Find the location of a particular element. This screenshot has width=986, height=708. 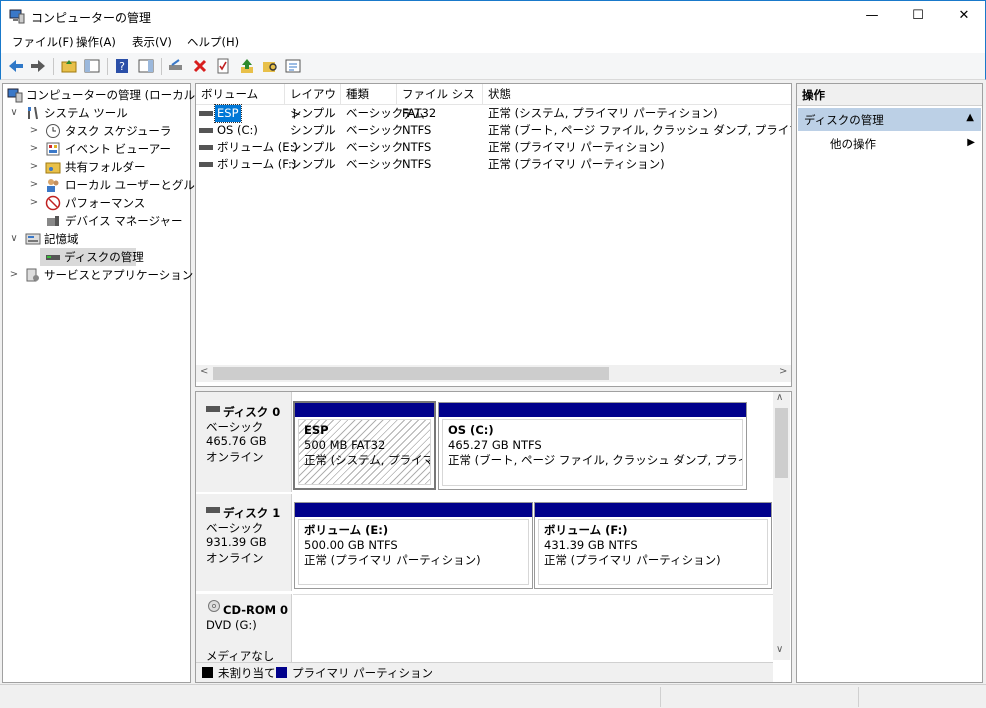

menu-file: ファイル(F) is located at coordinates (43, 42).